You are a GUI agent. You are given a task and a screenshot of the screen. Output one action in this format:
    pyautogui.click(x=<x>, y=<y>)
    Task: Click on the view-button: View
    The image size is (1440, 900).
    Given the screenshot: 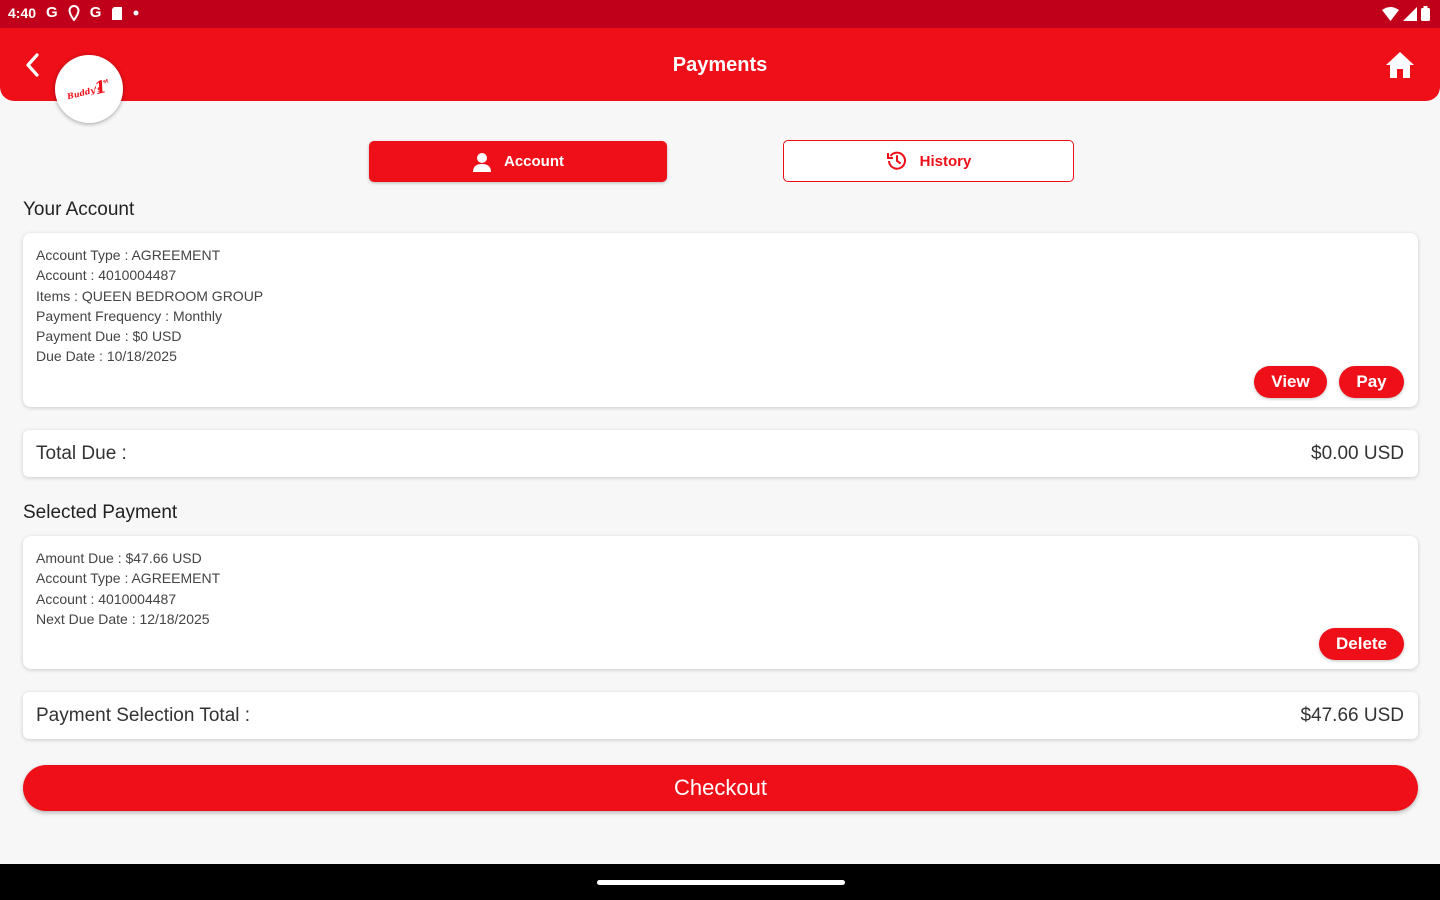 What is the action you would take?
    pyautogui.click(x=1290, y=382)
    